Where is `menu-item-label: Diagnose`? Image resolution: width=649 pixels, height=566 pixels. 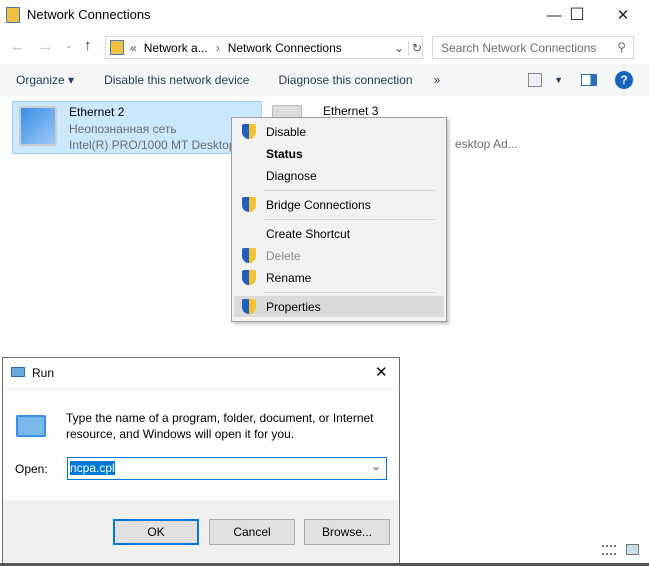
menu-item-label: Diagnose is located at coordinates (291, 175).